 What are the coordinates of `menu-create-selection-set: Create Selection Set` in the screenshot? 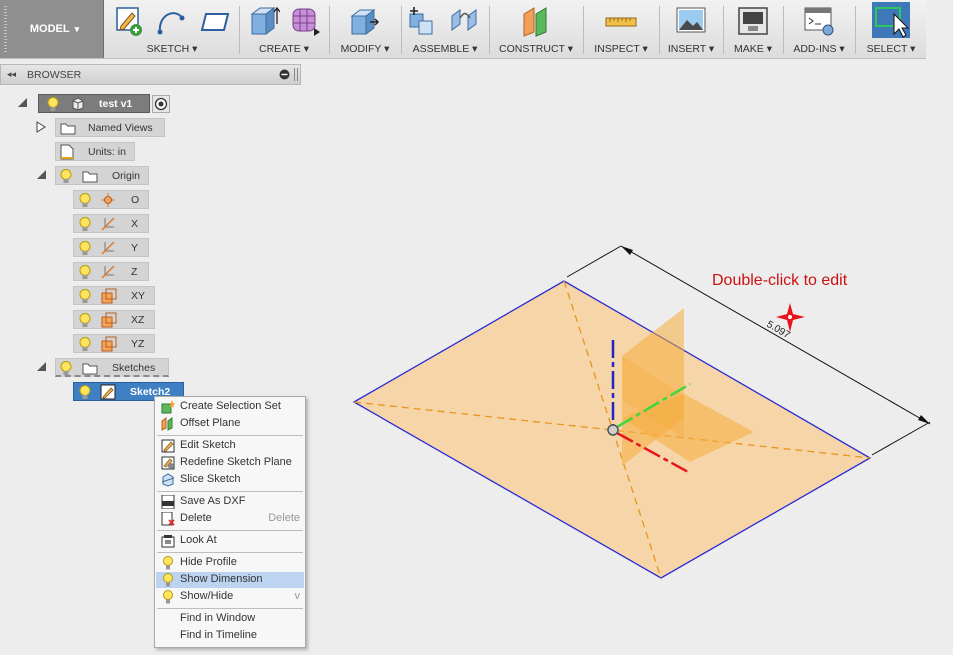 It's located at (230, 407).